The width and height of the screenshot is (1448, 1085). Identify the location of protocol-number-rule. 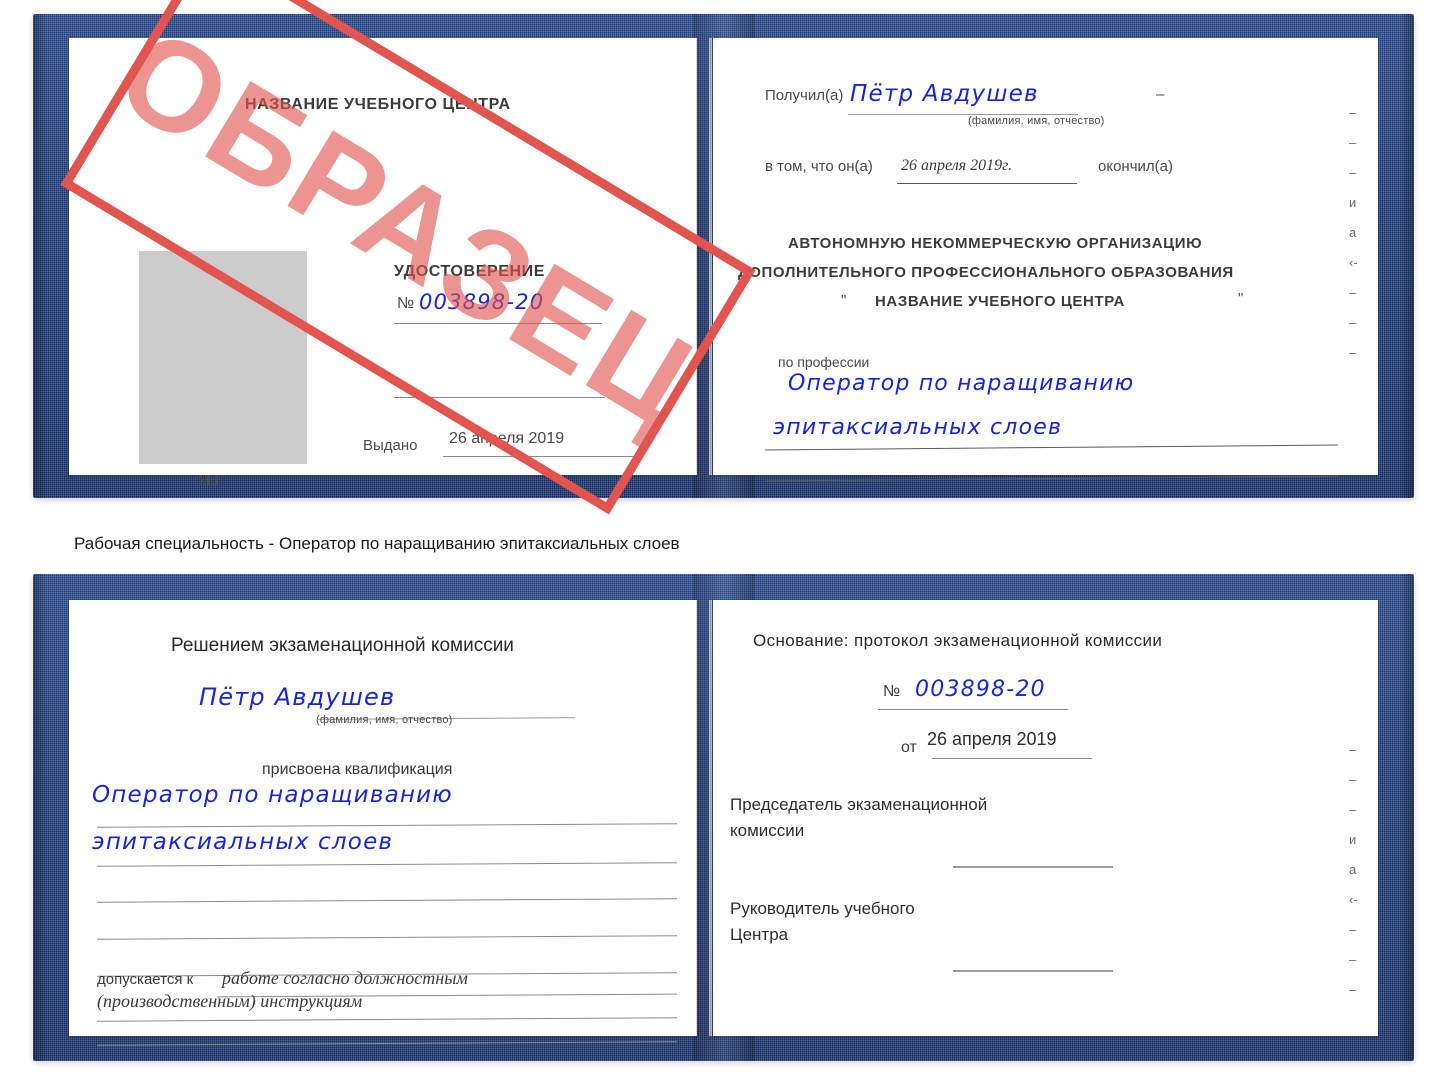
(973, 709).